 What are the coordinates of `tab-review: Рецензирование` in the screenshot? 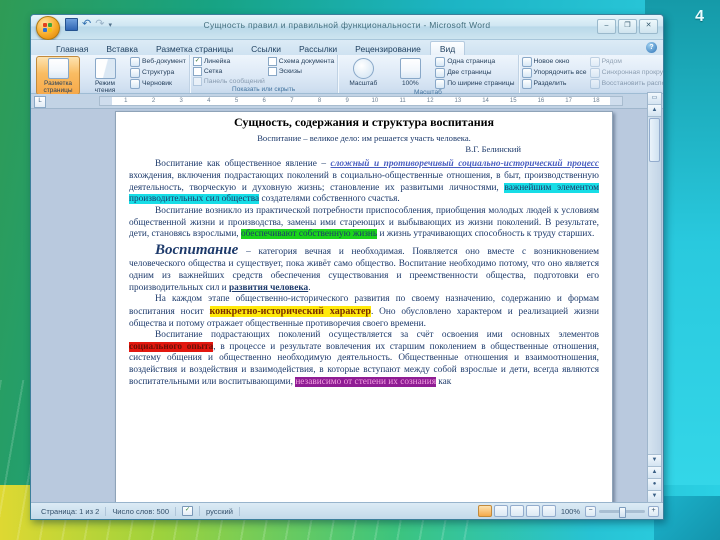 It's located at (388, 48).